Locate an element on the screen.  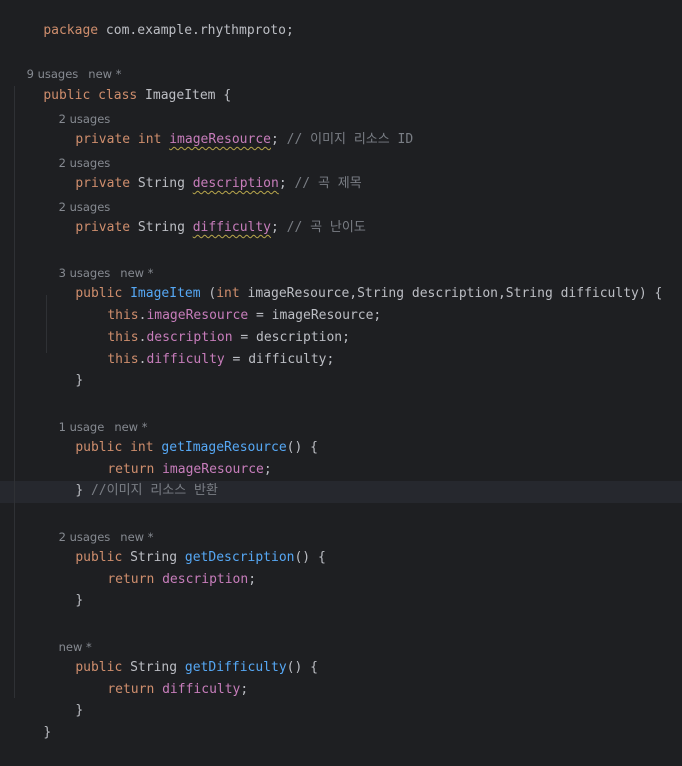
code-line-field: private String description; // 곡 제목 is located at coordinates (363, 171).